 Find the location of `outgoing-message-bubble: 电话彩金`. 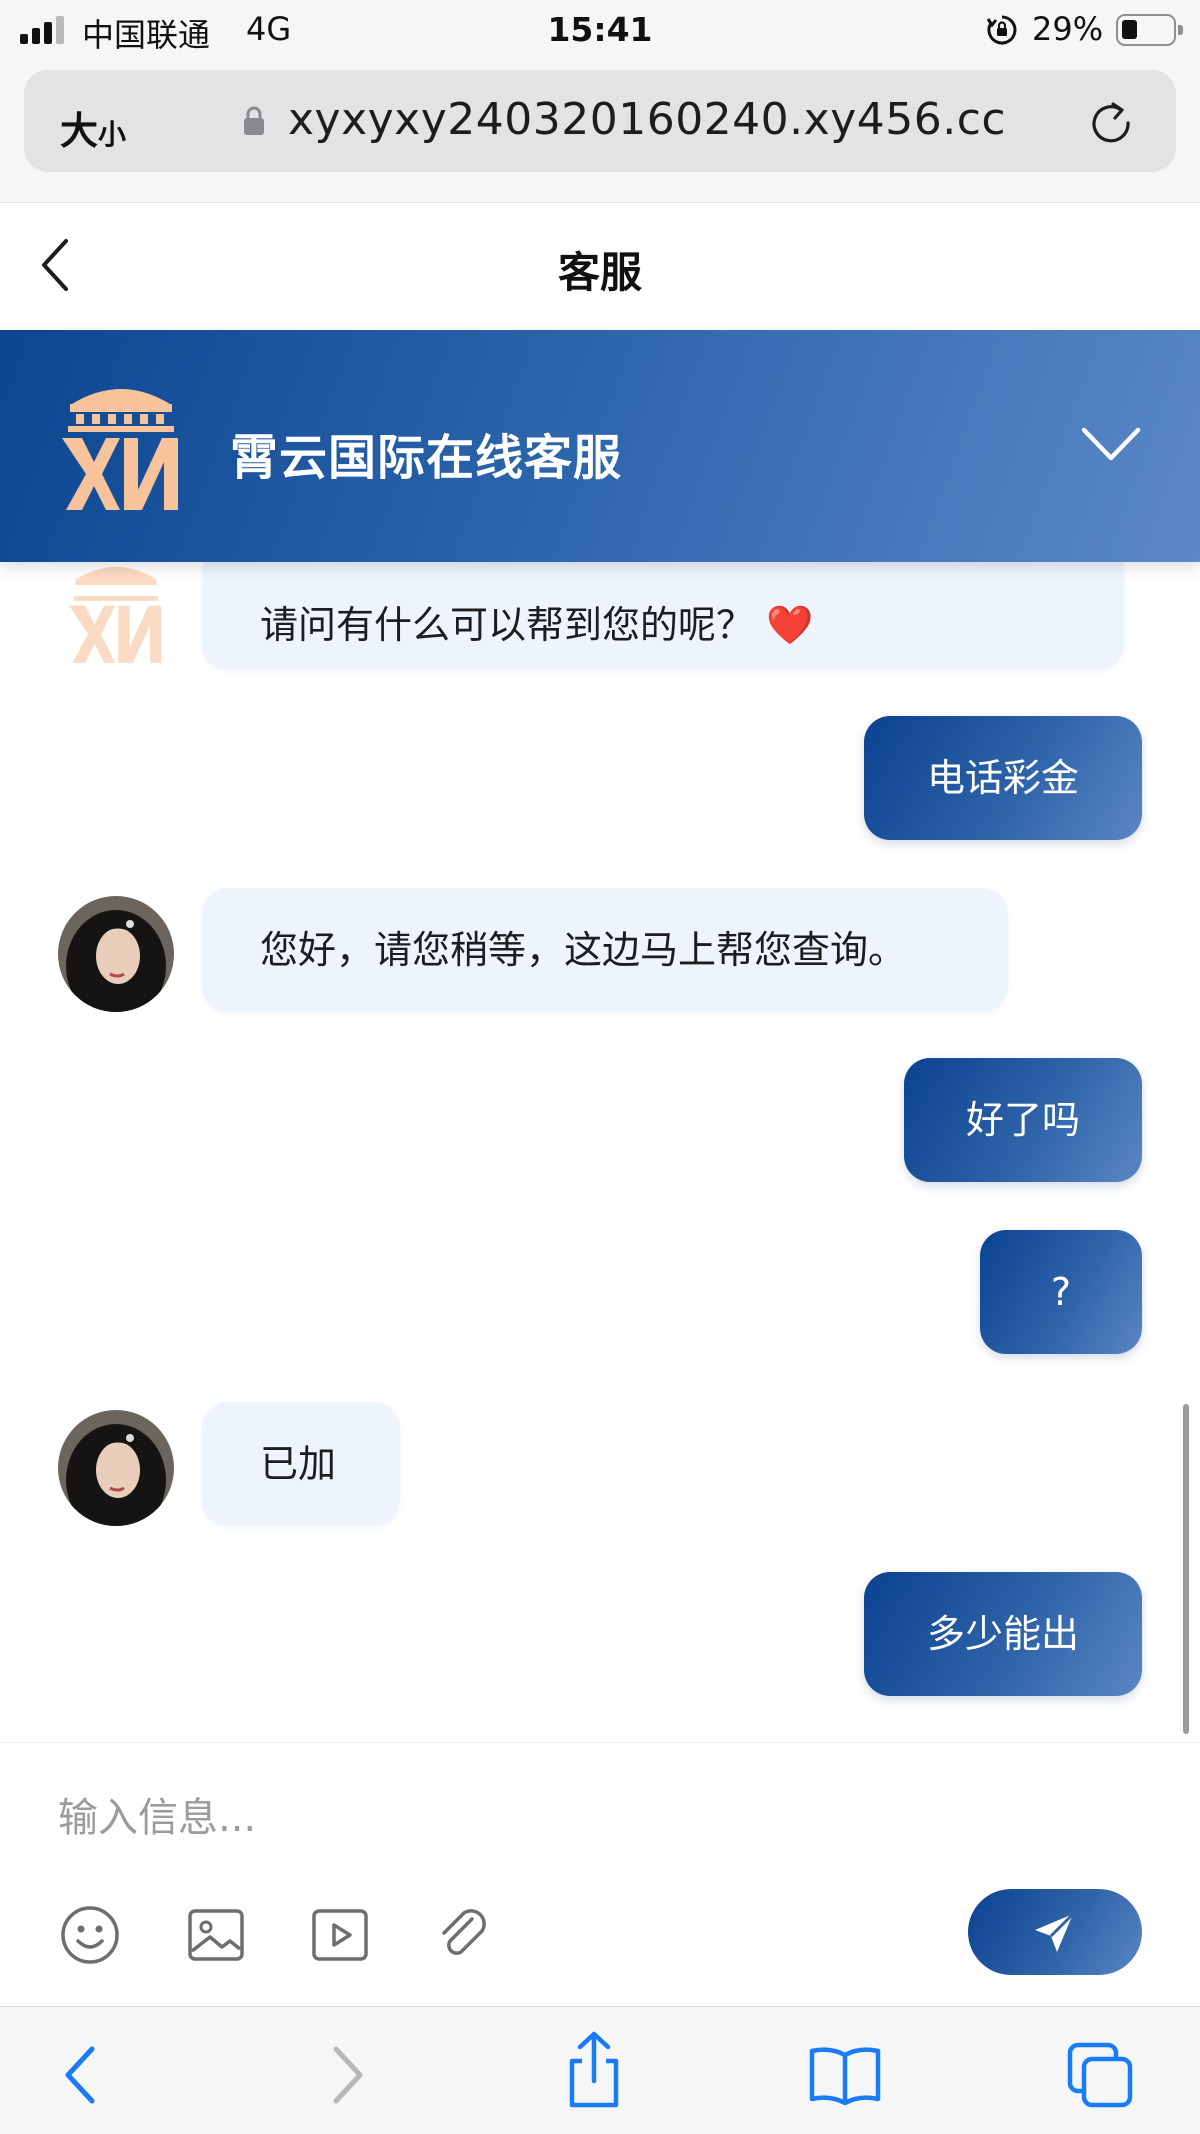

outgoing-message-bubble: 电话彩金 is located at coordinates (1003, 778).